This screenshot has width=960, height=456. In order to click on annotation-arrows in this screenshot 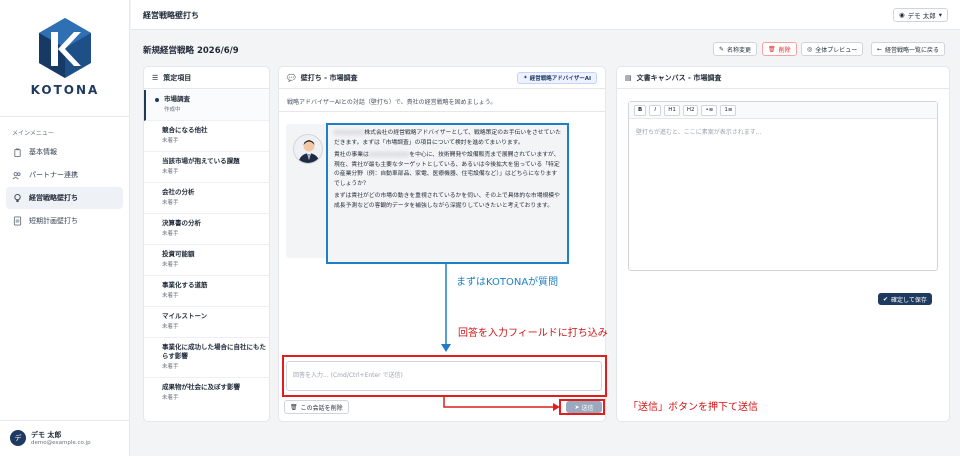, I will do `click(500, 337)`.